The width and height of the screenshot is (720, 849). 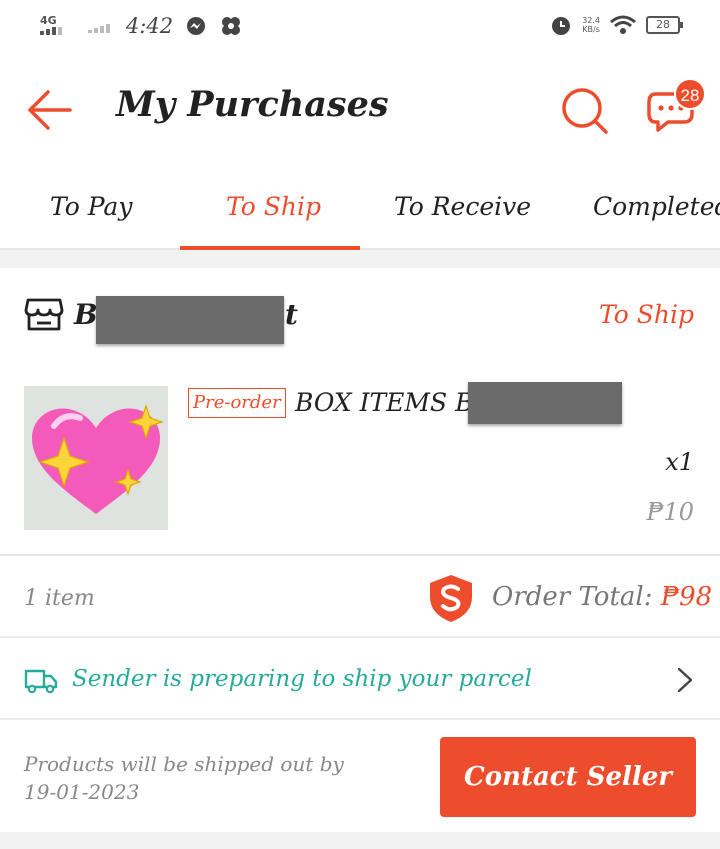 I want to click on shop-icon, so click(x=44, y=314).